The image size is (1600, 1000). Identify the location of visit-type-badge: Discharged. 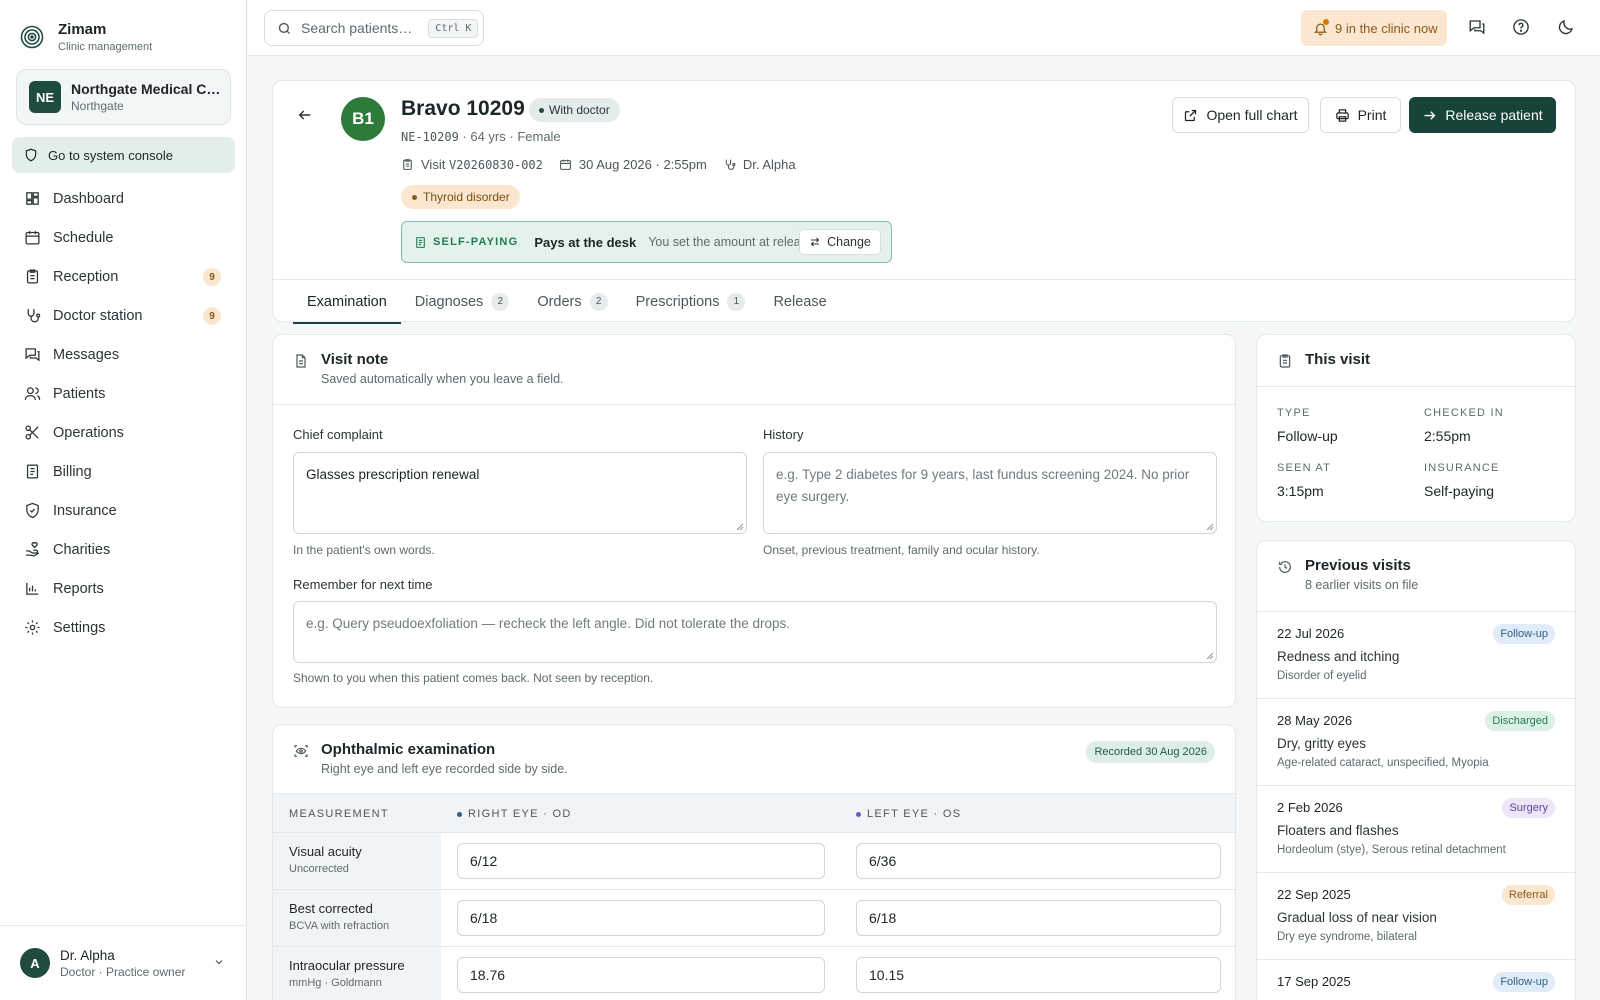
(1520, 721).